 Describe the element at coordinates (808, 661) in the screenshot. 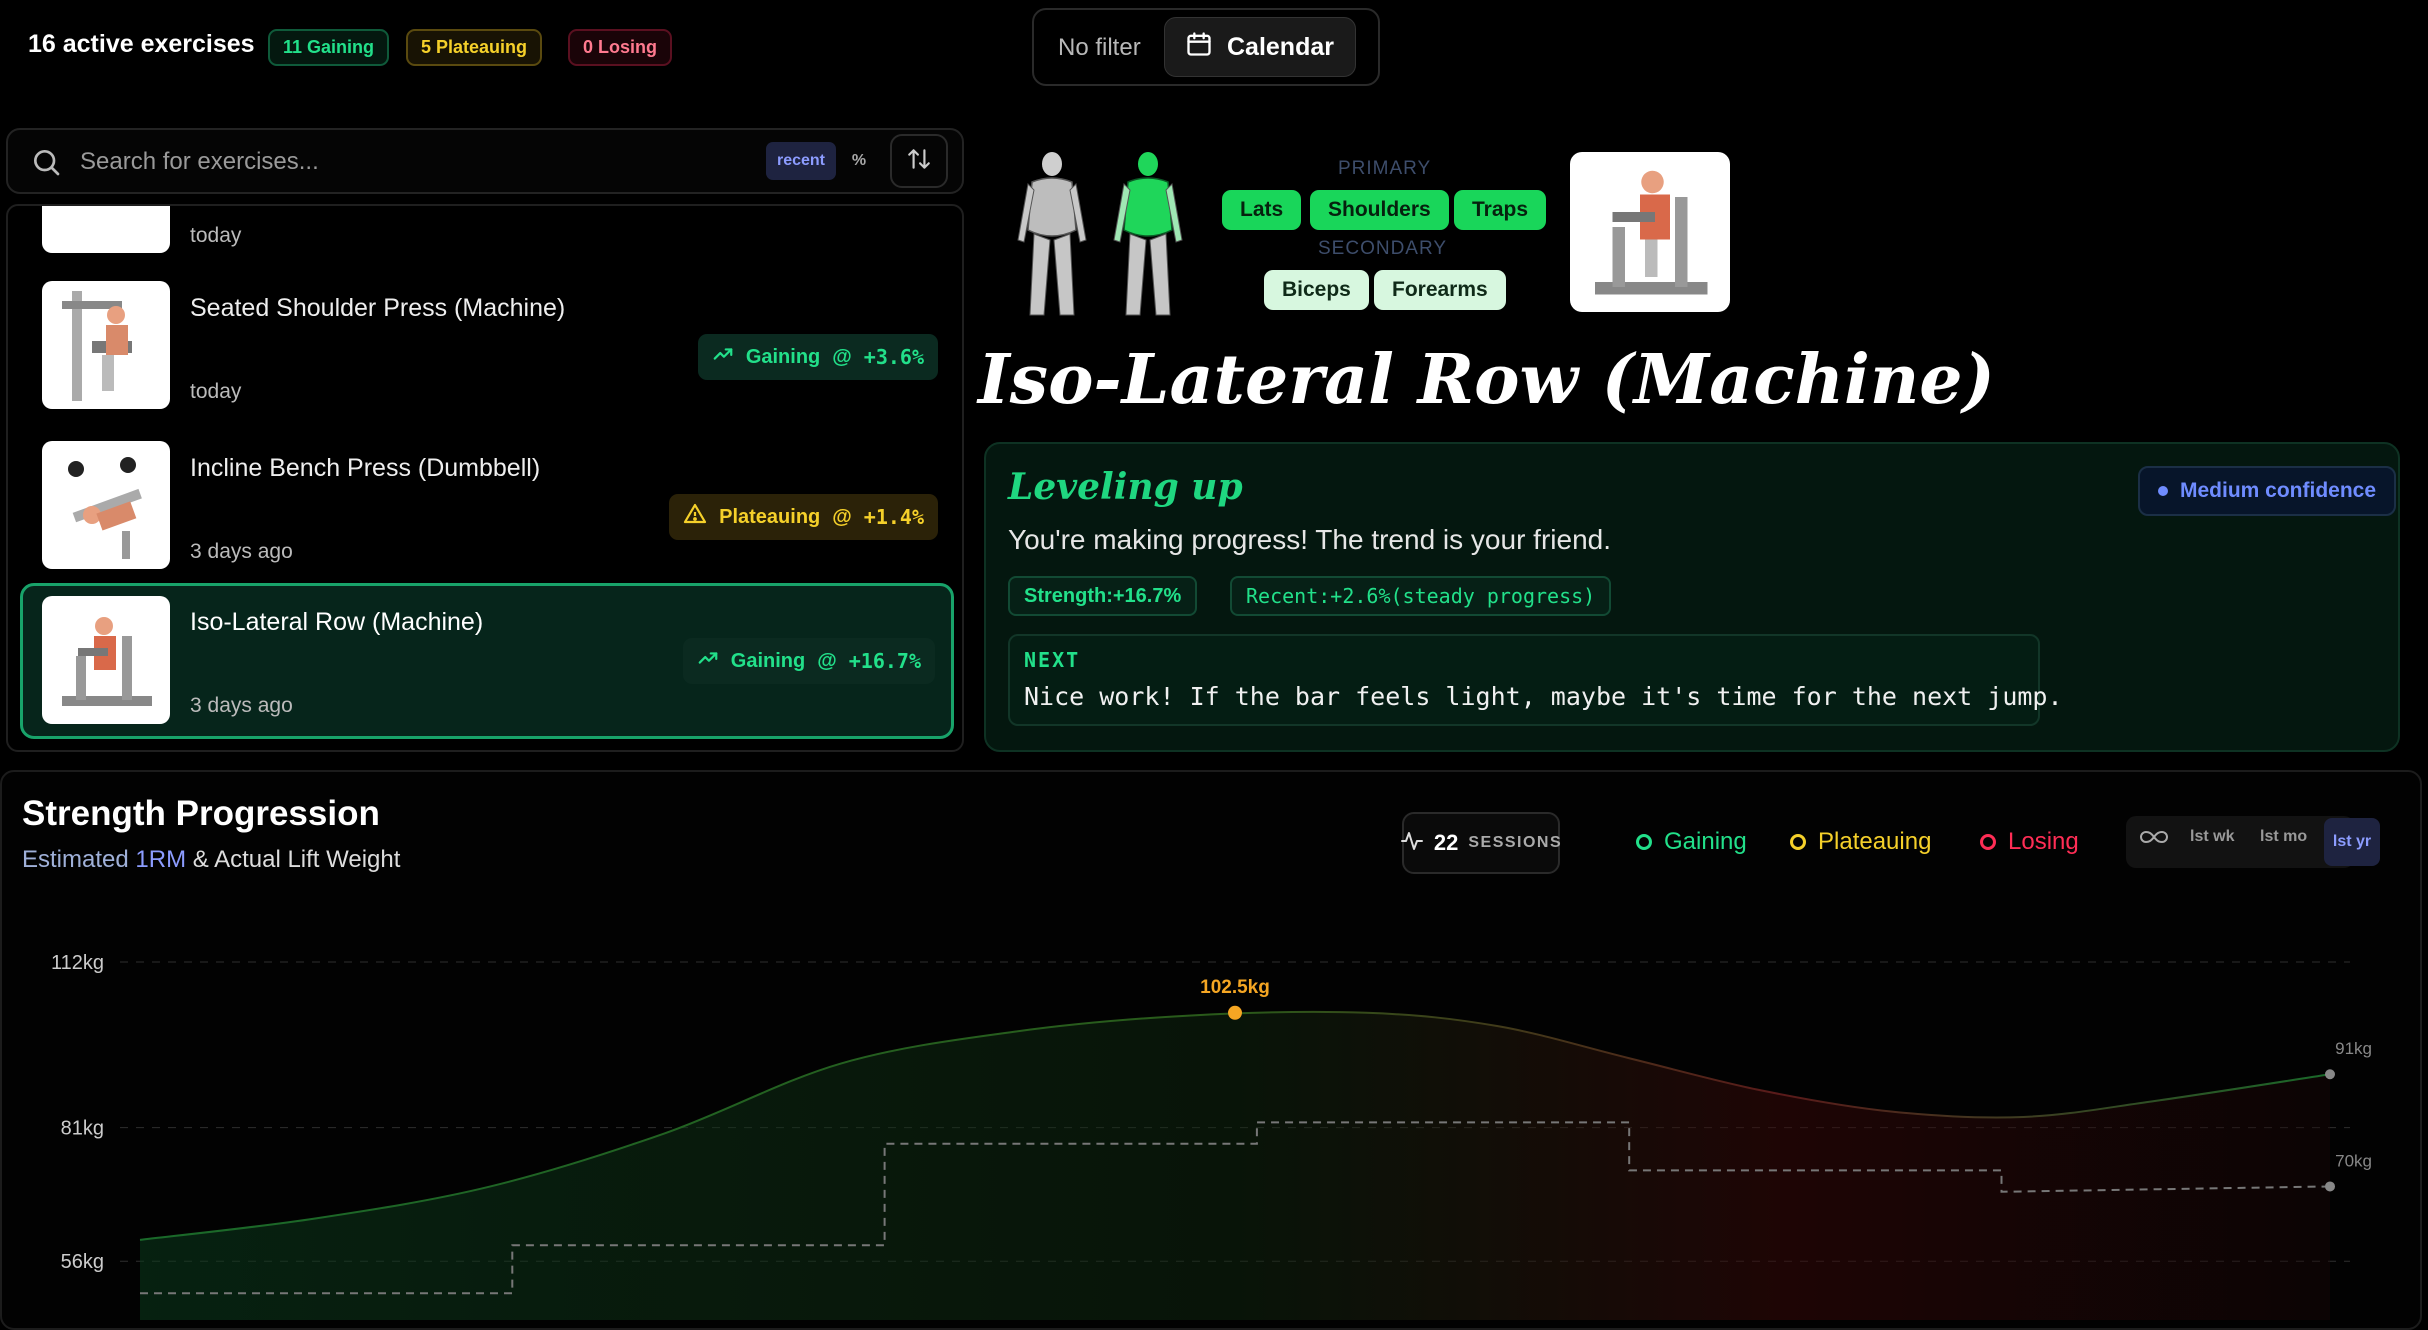

I see `trend-badge: Gaining @ +16.7%` at that location.